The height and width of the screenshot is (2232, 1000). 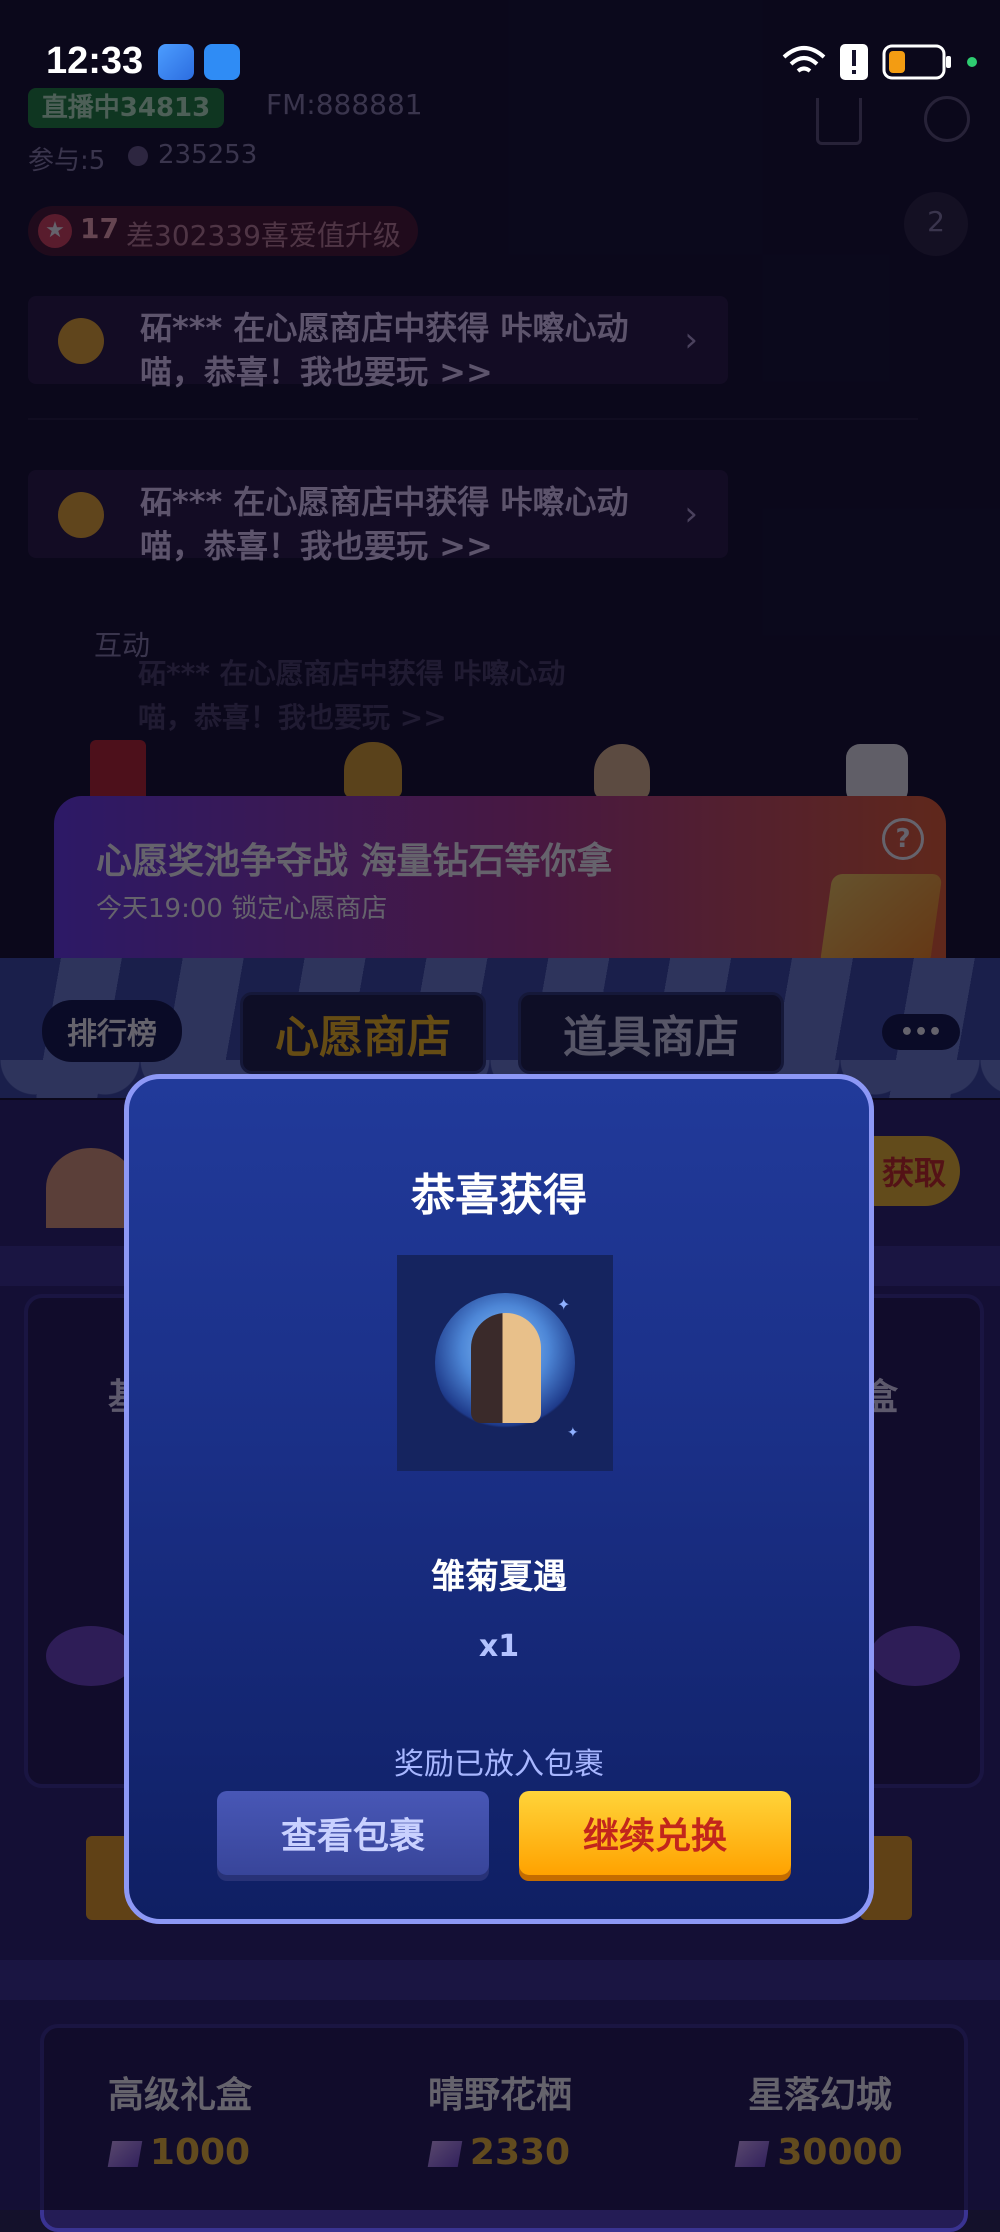 I want to click on heat-count: 235253, so click(x=208, y=155).